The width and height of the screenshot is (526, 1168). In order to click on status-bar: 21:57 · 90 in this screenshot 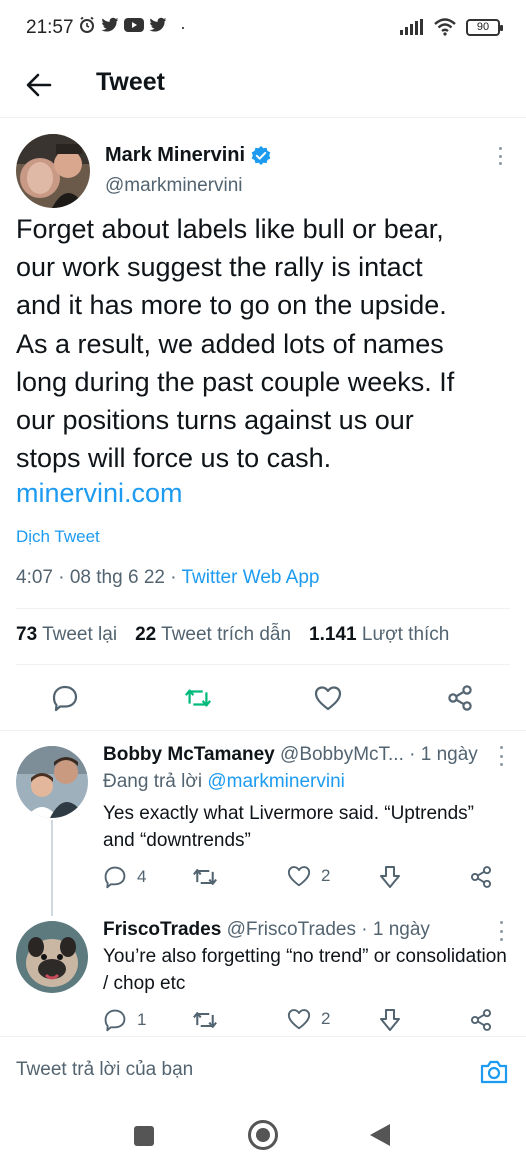, I will do `click(263, 29)`.